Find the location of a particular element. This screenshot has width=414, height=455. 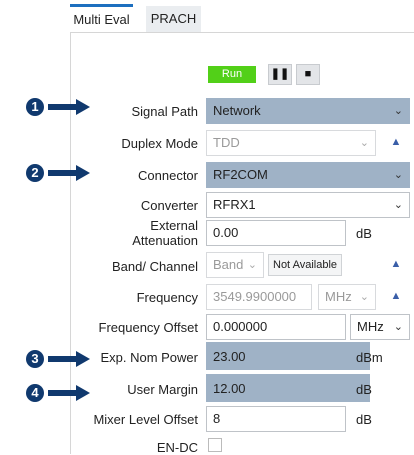

frequency-input: 3549.9900000 is located at coordinates (259, 297).